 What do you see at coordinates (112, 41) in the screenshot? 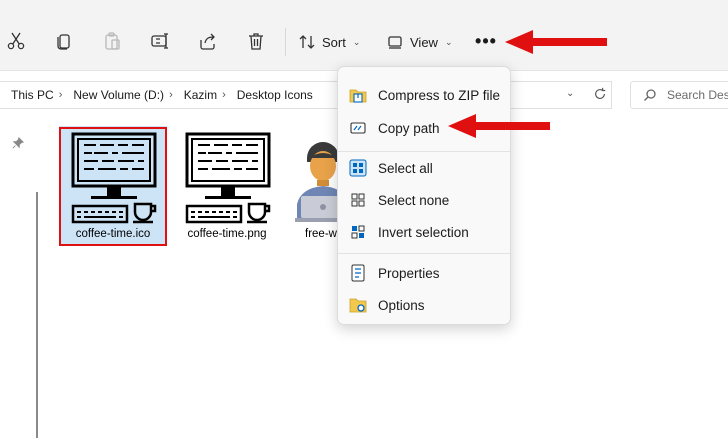
I see `paste-icon` at bounding box center [112, 41].